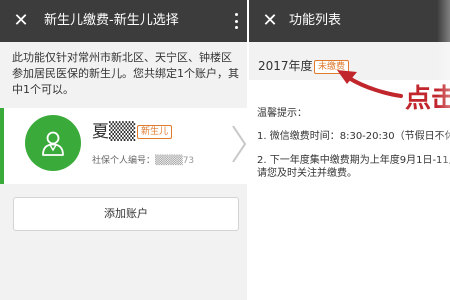 The width and height of the screenshot is (450, 300). Describe the element at coordinates (307, 173) in the screenshot. I see `tip-item-continued: 请您及时关注并缴费。` at that location.